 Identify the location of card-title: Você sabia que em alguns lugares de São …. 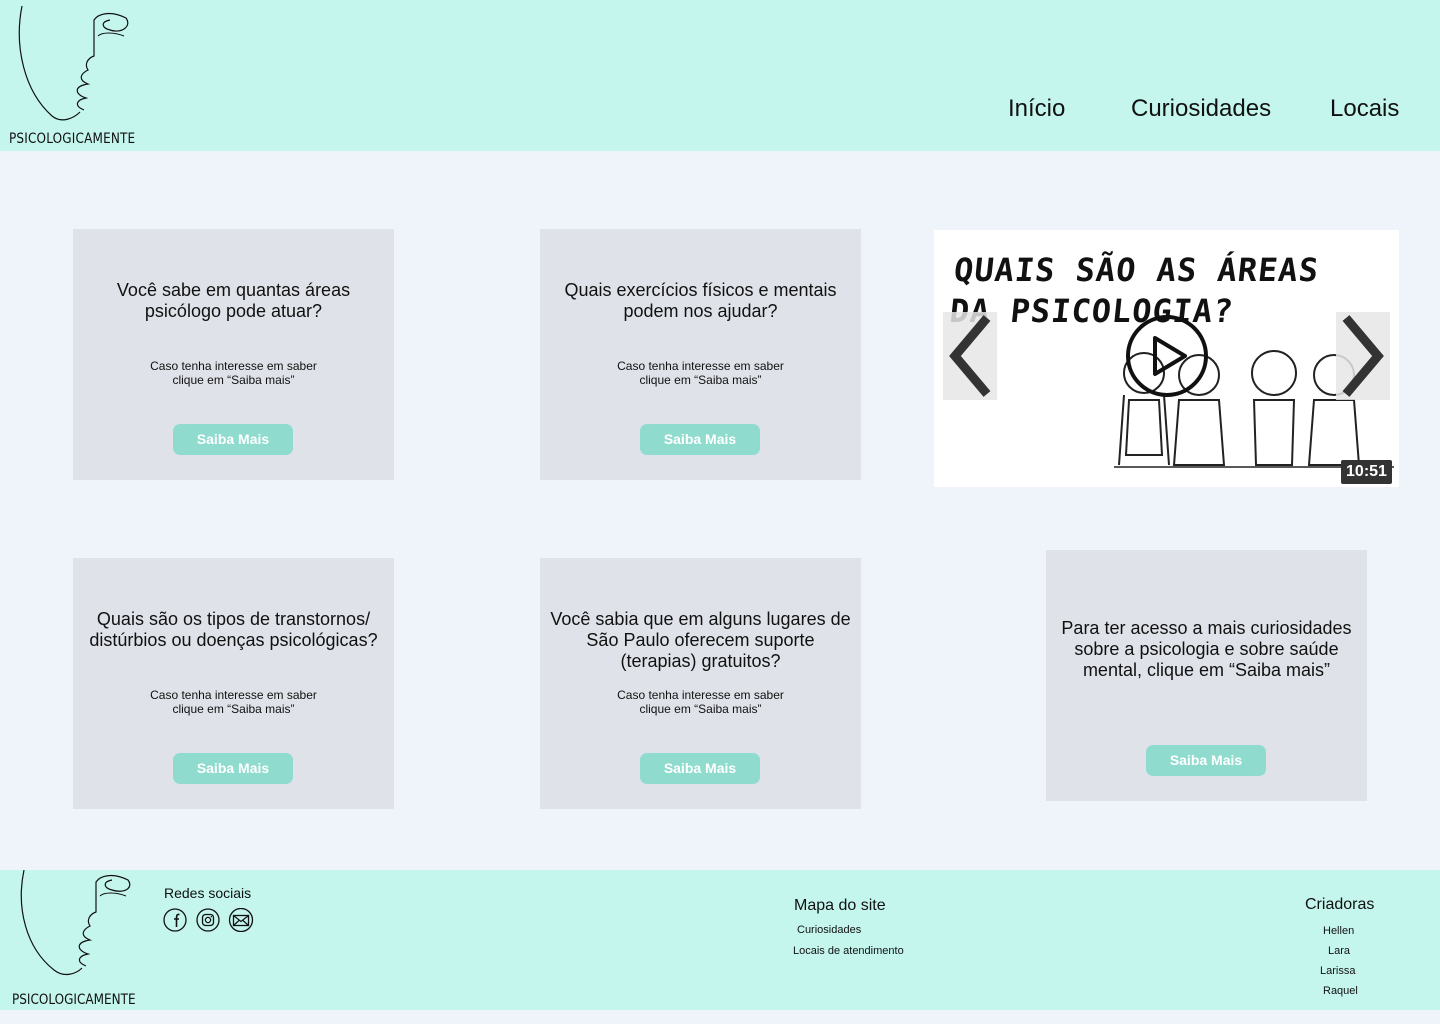
(700, 640).